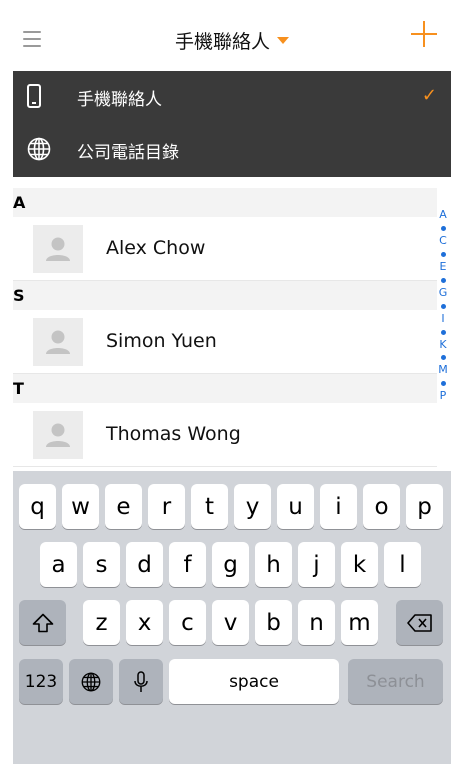 Image resolution: width=451 pixels, height=764 pixels. I want to click on index-letter: M, so click(443, 369).